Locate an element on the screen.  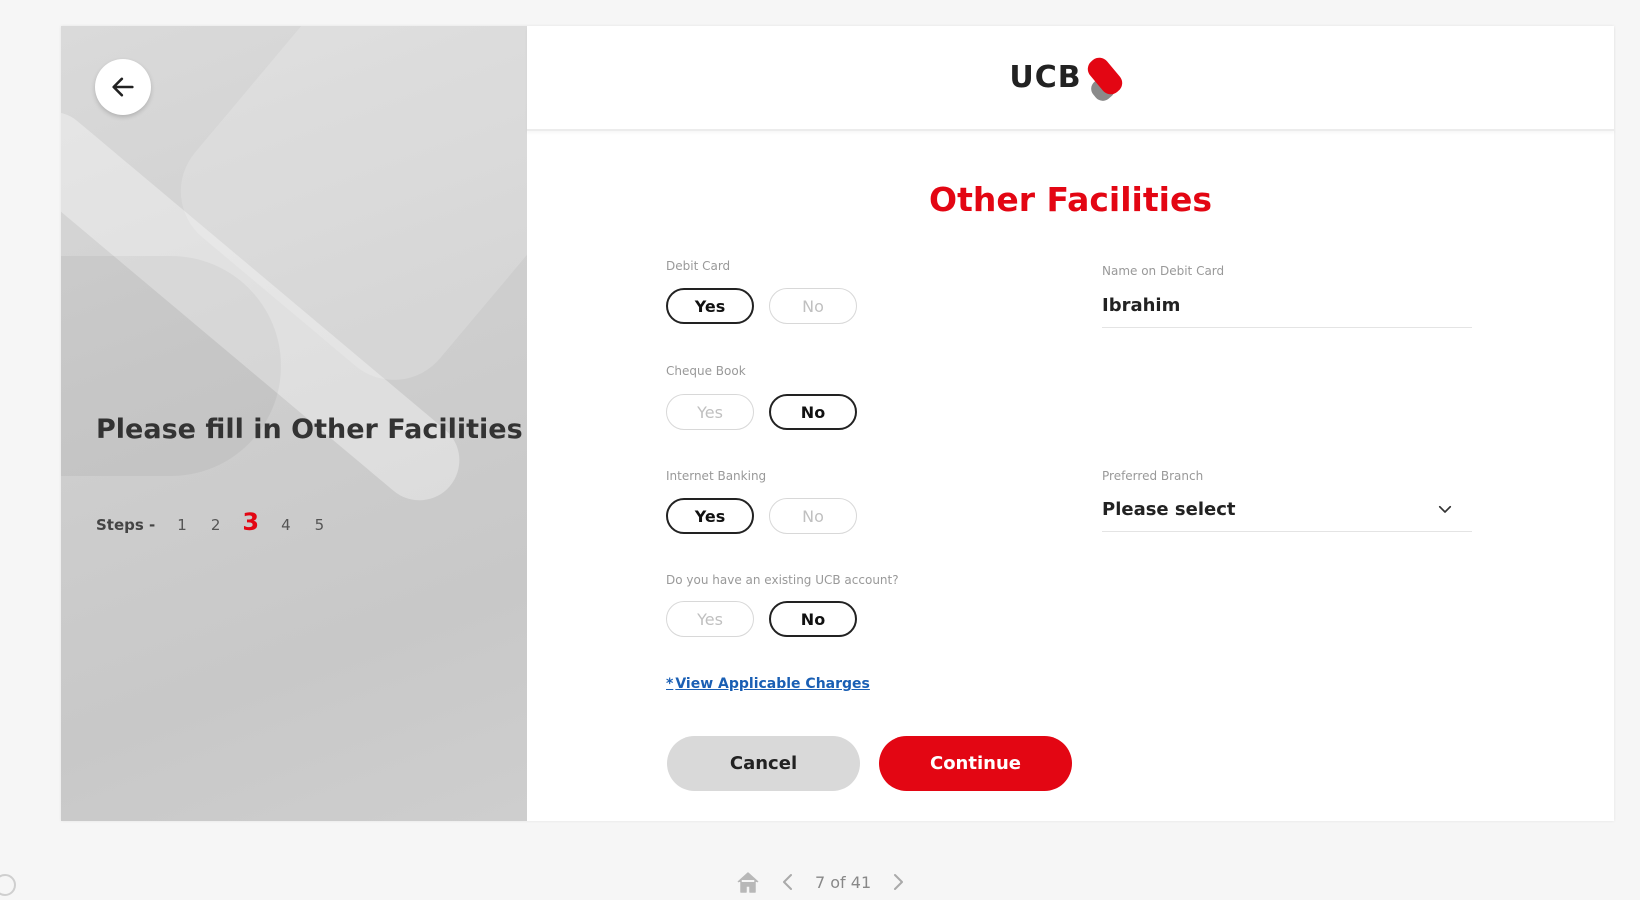
internet-banking-no-button: No is located at coordinates (813, 516).